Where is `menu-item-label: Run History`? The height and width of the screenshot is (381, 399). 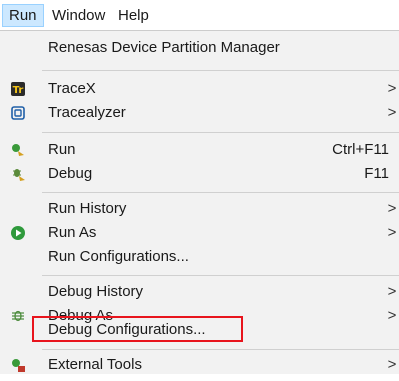
menu-item-label: Run History is located at coordinates (87, 208).